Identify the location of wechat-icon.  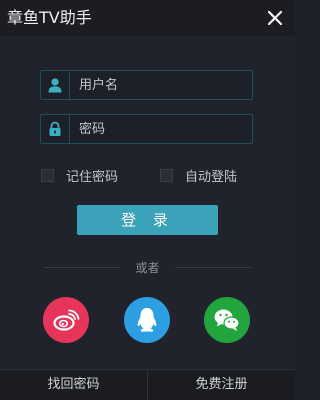
(227, 320).